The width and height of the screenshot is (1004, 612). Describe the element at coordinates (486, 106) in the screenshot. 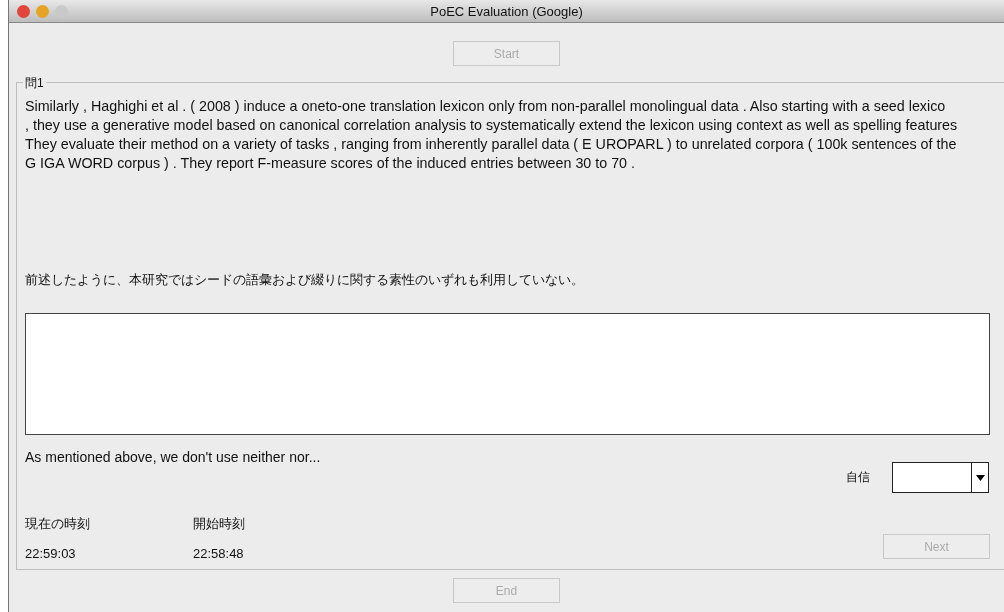

I see `source-text-line: Similarly , Haghighi et al . ( 2008 ) induce a oneto-one translation lexicon only from non-parallel monolingual data . Also starting with a seed lexico` at that location.